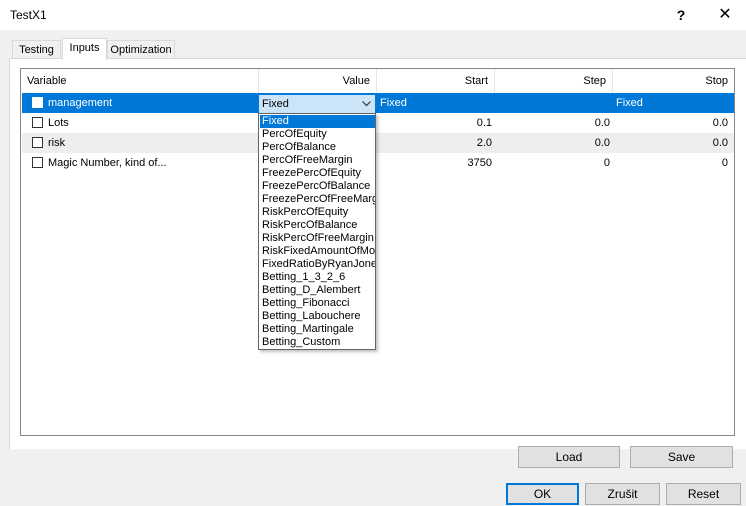 The image size is (746, 506). Describe the element at coordinates (58, 123) in the screenshot. I see `variable-name: Lots` at that location.